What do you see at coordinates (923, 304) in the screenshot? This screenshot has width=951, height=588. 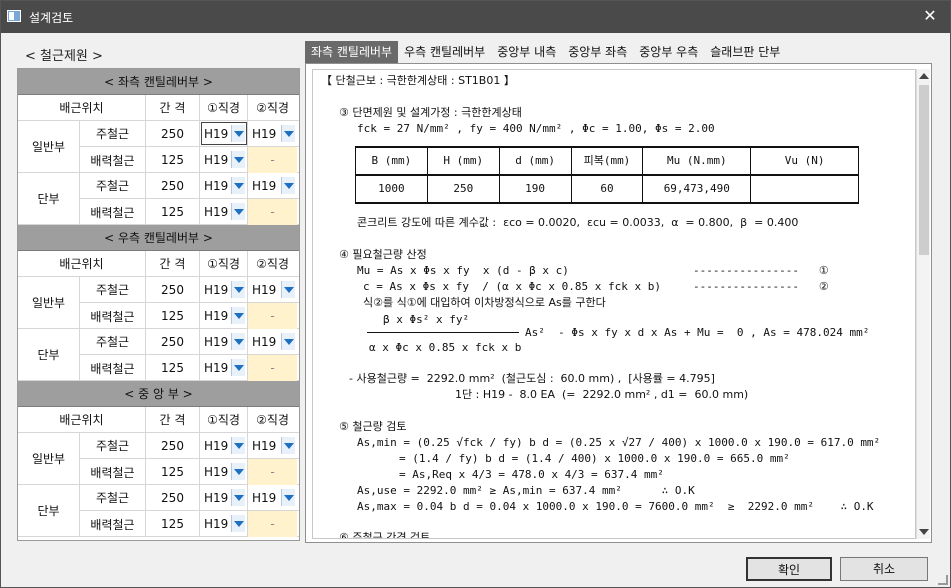 I see `vertical-scrollbar` at bounding box center [923, 304].